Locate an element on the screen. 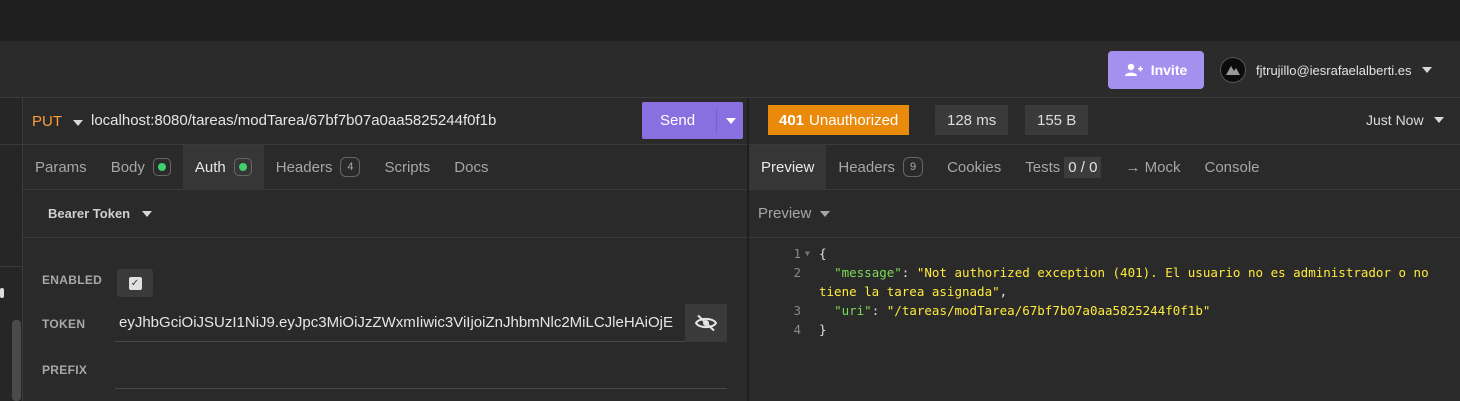  add-user-icon is located at coordinates (1133, 69).